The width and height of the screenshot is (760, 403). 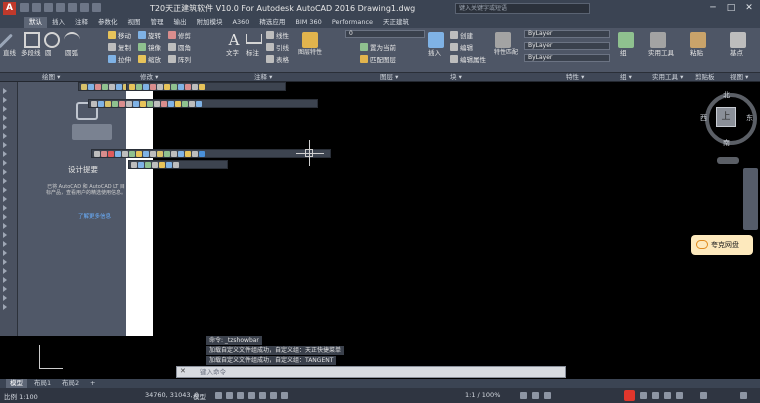 I want to click on tab-bim360: BIM 360, so click(x=308, y=22).